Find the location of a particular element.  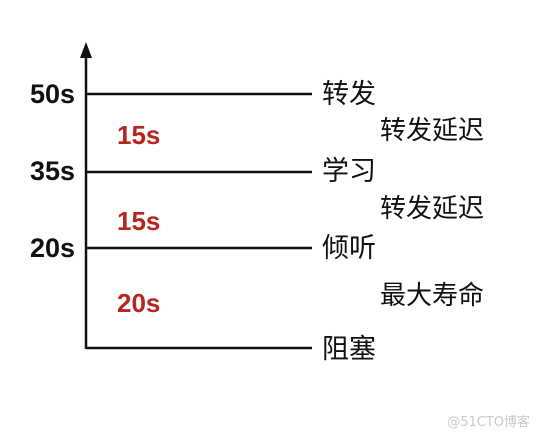

state-label-forwarding: 转发 is located at coordinates (349, 94).